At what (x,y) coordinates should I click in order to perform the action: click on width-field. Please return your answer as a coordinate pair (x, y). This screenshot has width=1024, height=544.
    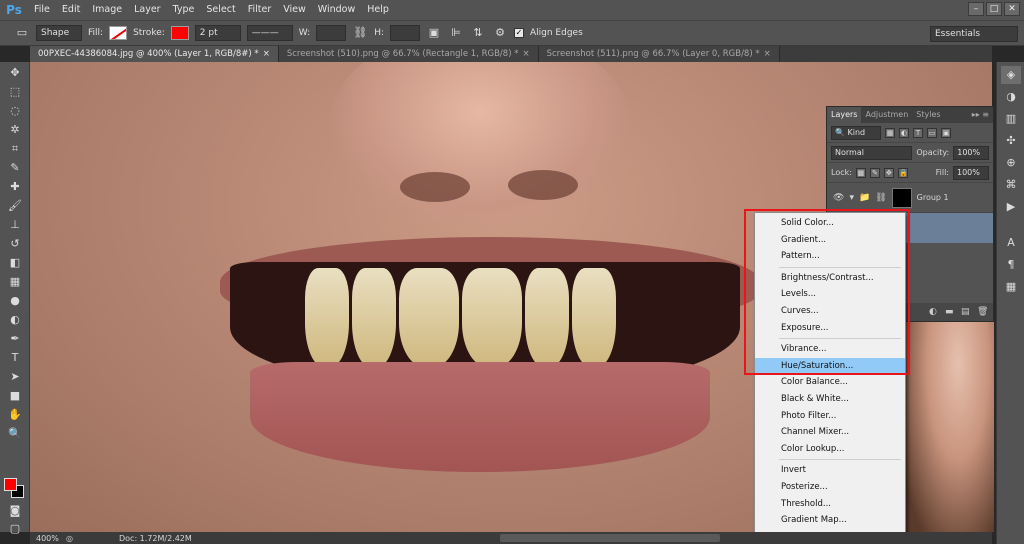
    Looking at the image, I should click on (331, 33).